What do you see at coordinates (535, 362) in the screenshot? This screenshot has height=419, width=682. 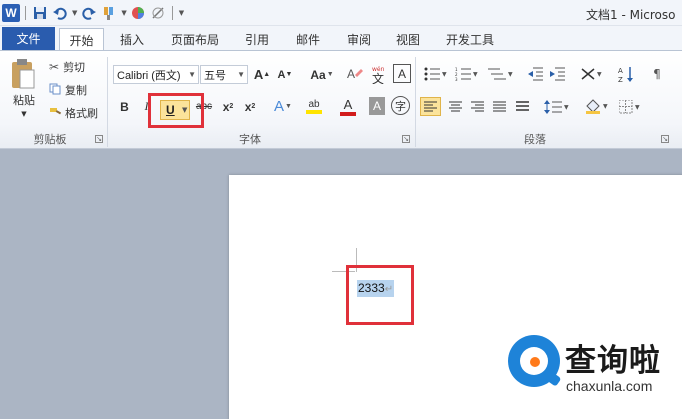 I see `chaxunla-logo-dot` at bounding box center [535, 362].